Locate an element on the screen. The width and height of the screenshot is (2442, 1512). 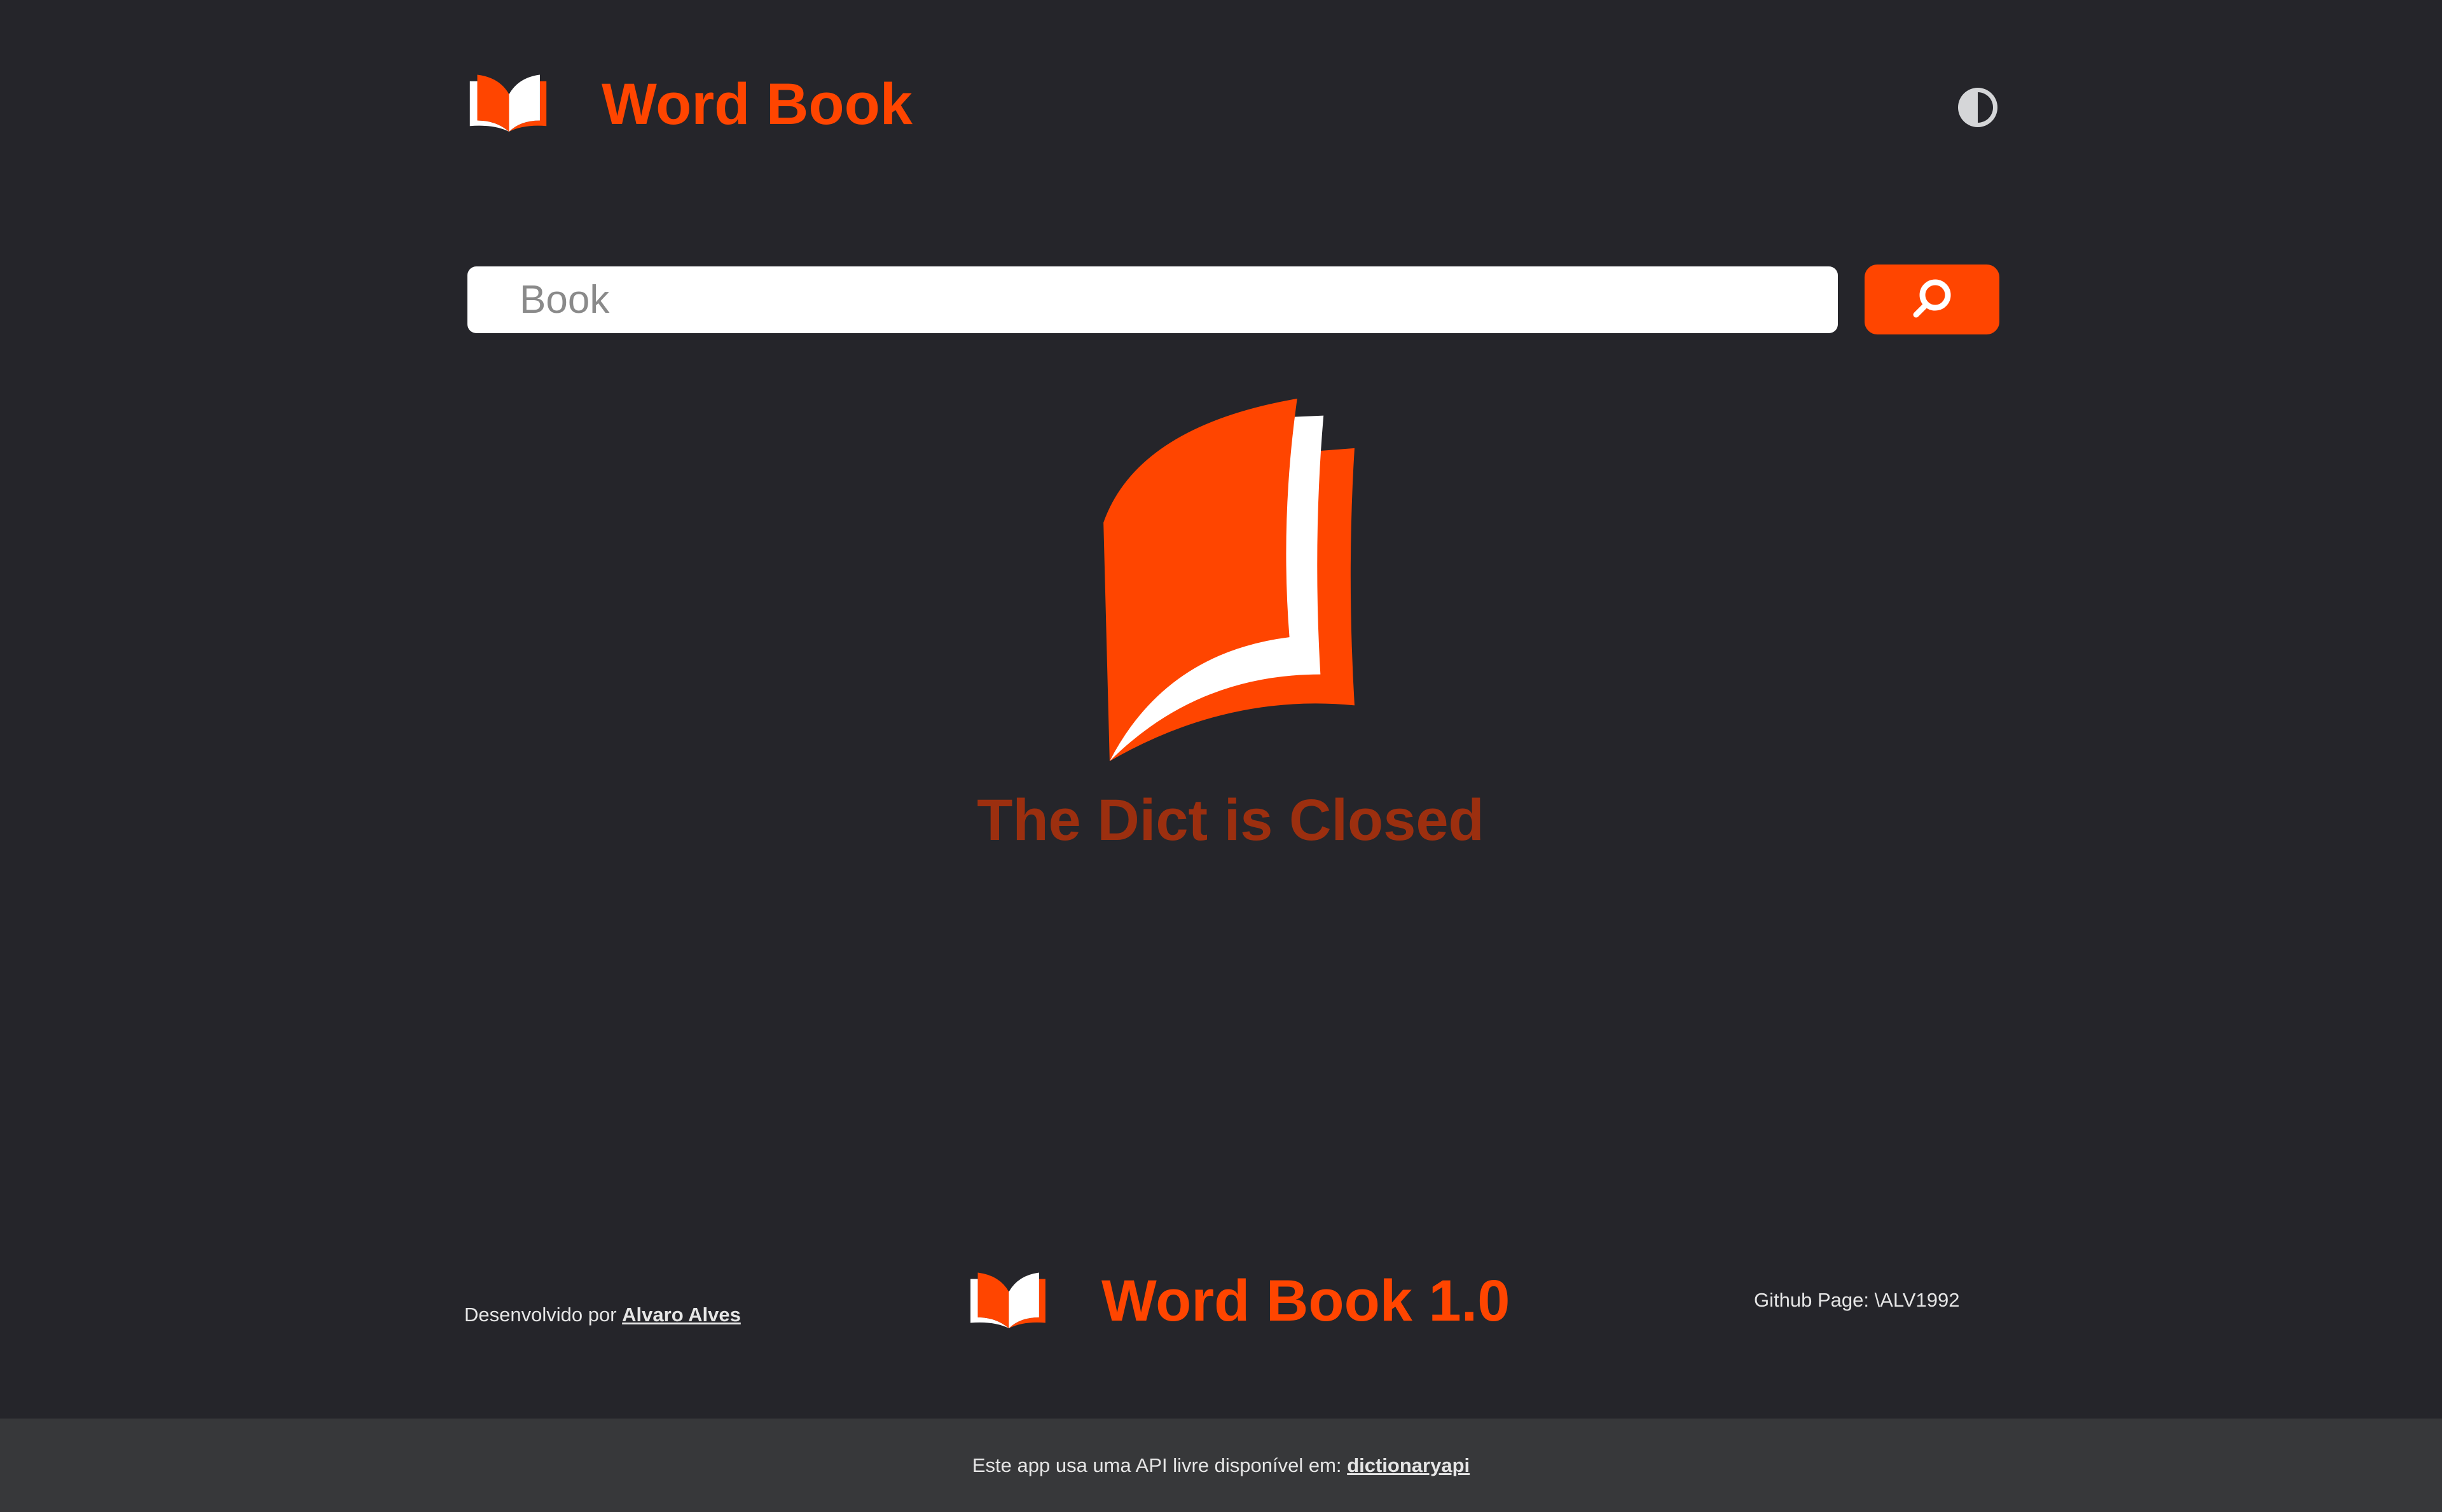
logo-book-icon is located at coordinates (508, 103).